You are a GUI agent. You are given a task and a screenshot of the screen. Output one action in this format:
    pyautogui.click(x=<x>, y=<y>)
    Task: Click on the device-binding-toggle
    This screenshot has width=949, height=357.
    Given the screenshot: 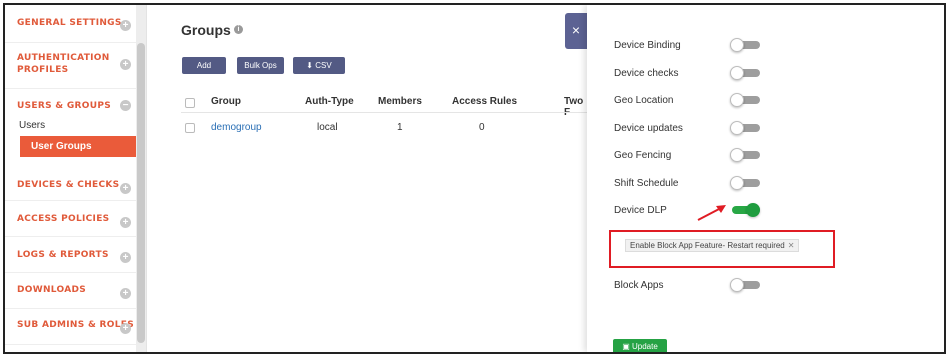 What is the action you would take?
    pyautogui.click(x=745, y=45)
    